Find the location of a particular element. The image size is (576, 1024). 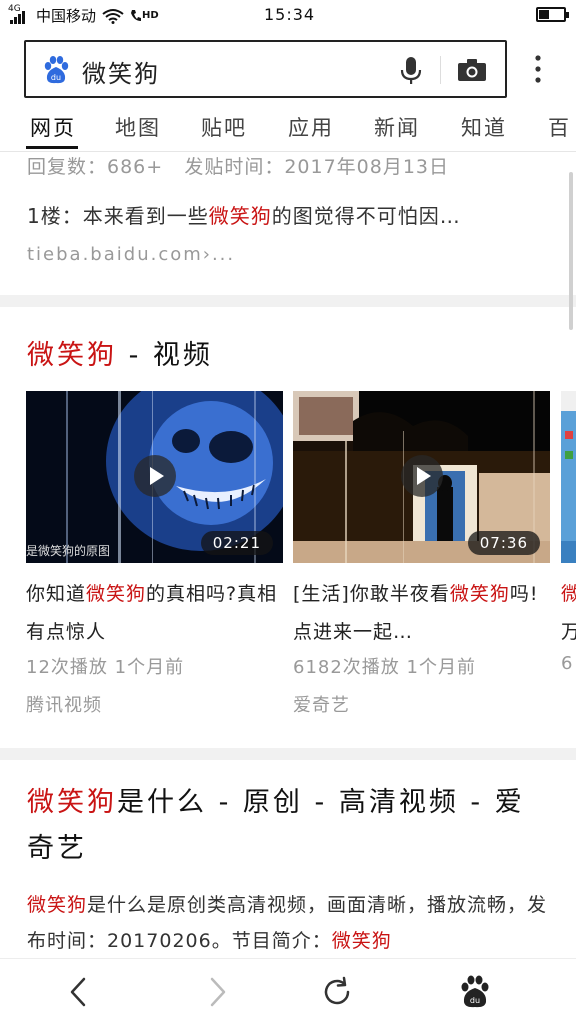

reply-count: 回复数：686+ is located at coordinates (95, 167).